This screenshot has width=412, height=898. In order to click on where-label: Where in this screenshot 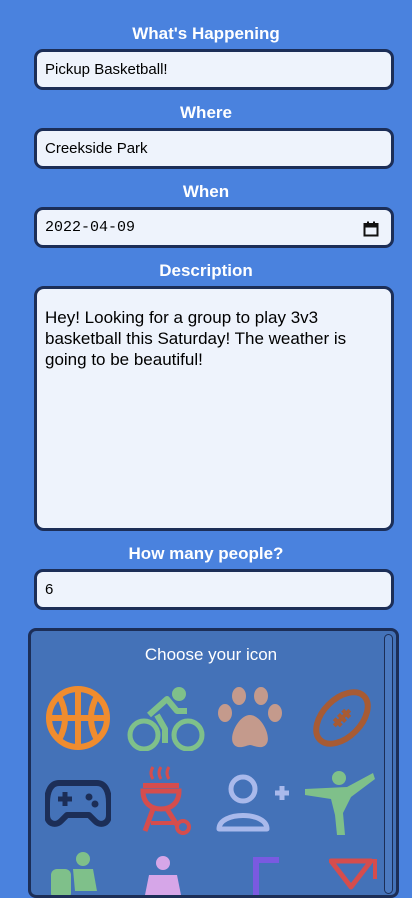, I will do `click(206, 112)`.